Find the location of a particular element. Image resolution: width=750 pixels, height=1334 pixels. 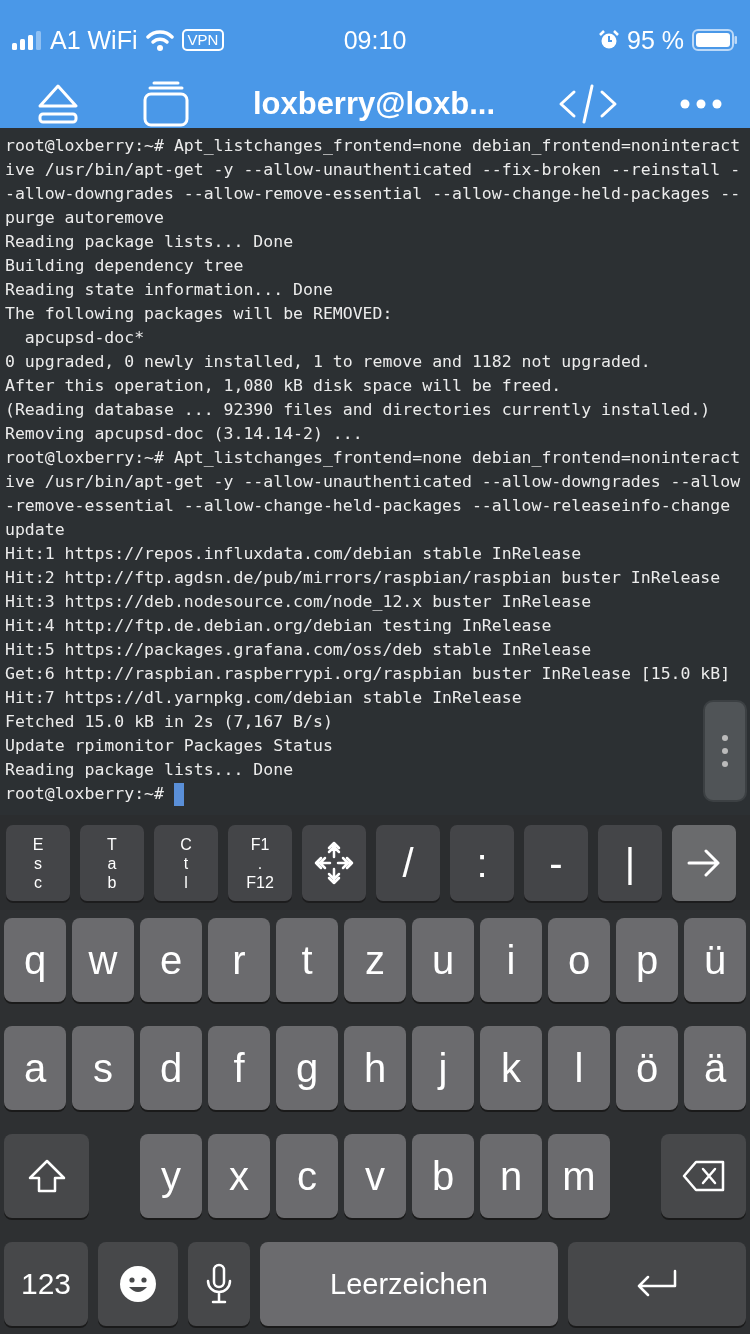

key-button: / is located at coordinates (408, 863).